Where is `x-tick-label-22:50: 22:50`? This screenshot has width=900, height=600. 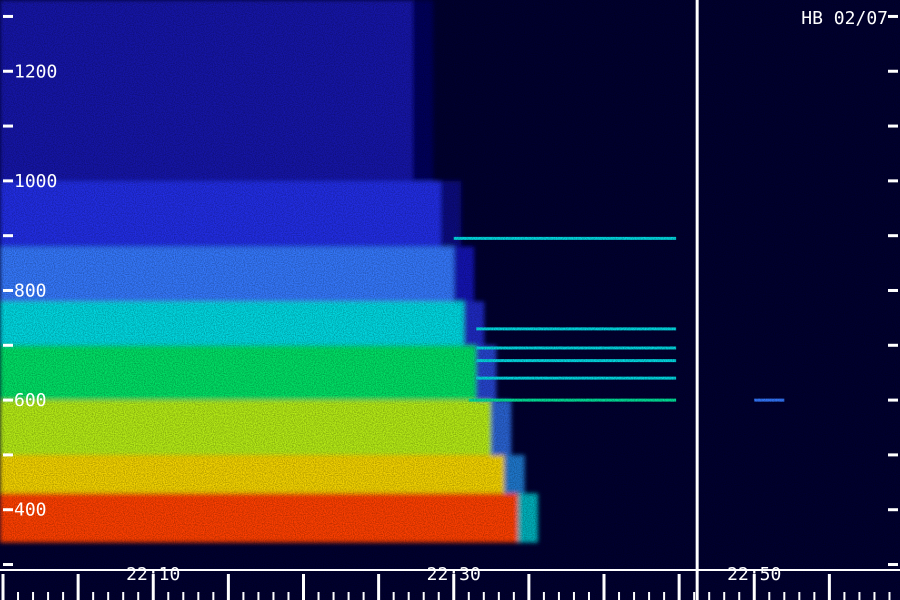 x-tick-label-22:50: 22:50 is located at coordinates (754, 574).